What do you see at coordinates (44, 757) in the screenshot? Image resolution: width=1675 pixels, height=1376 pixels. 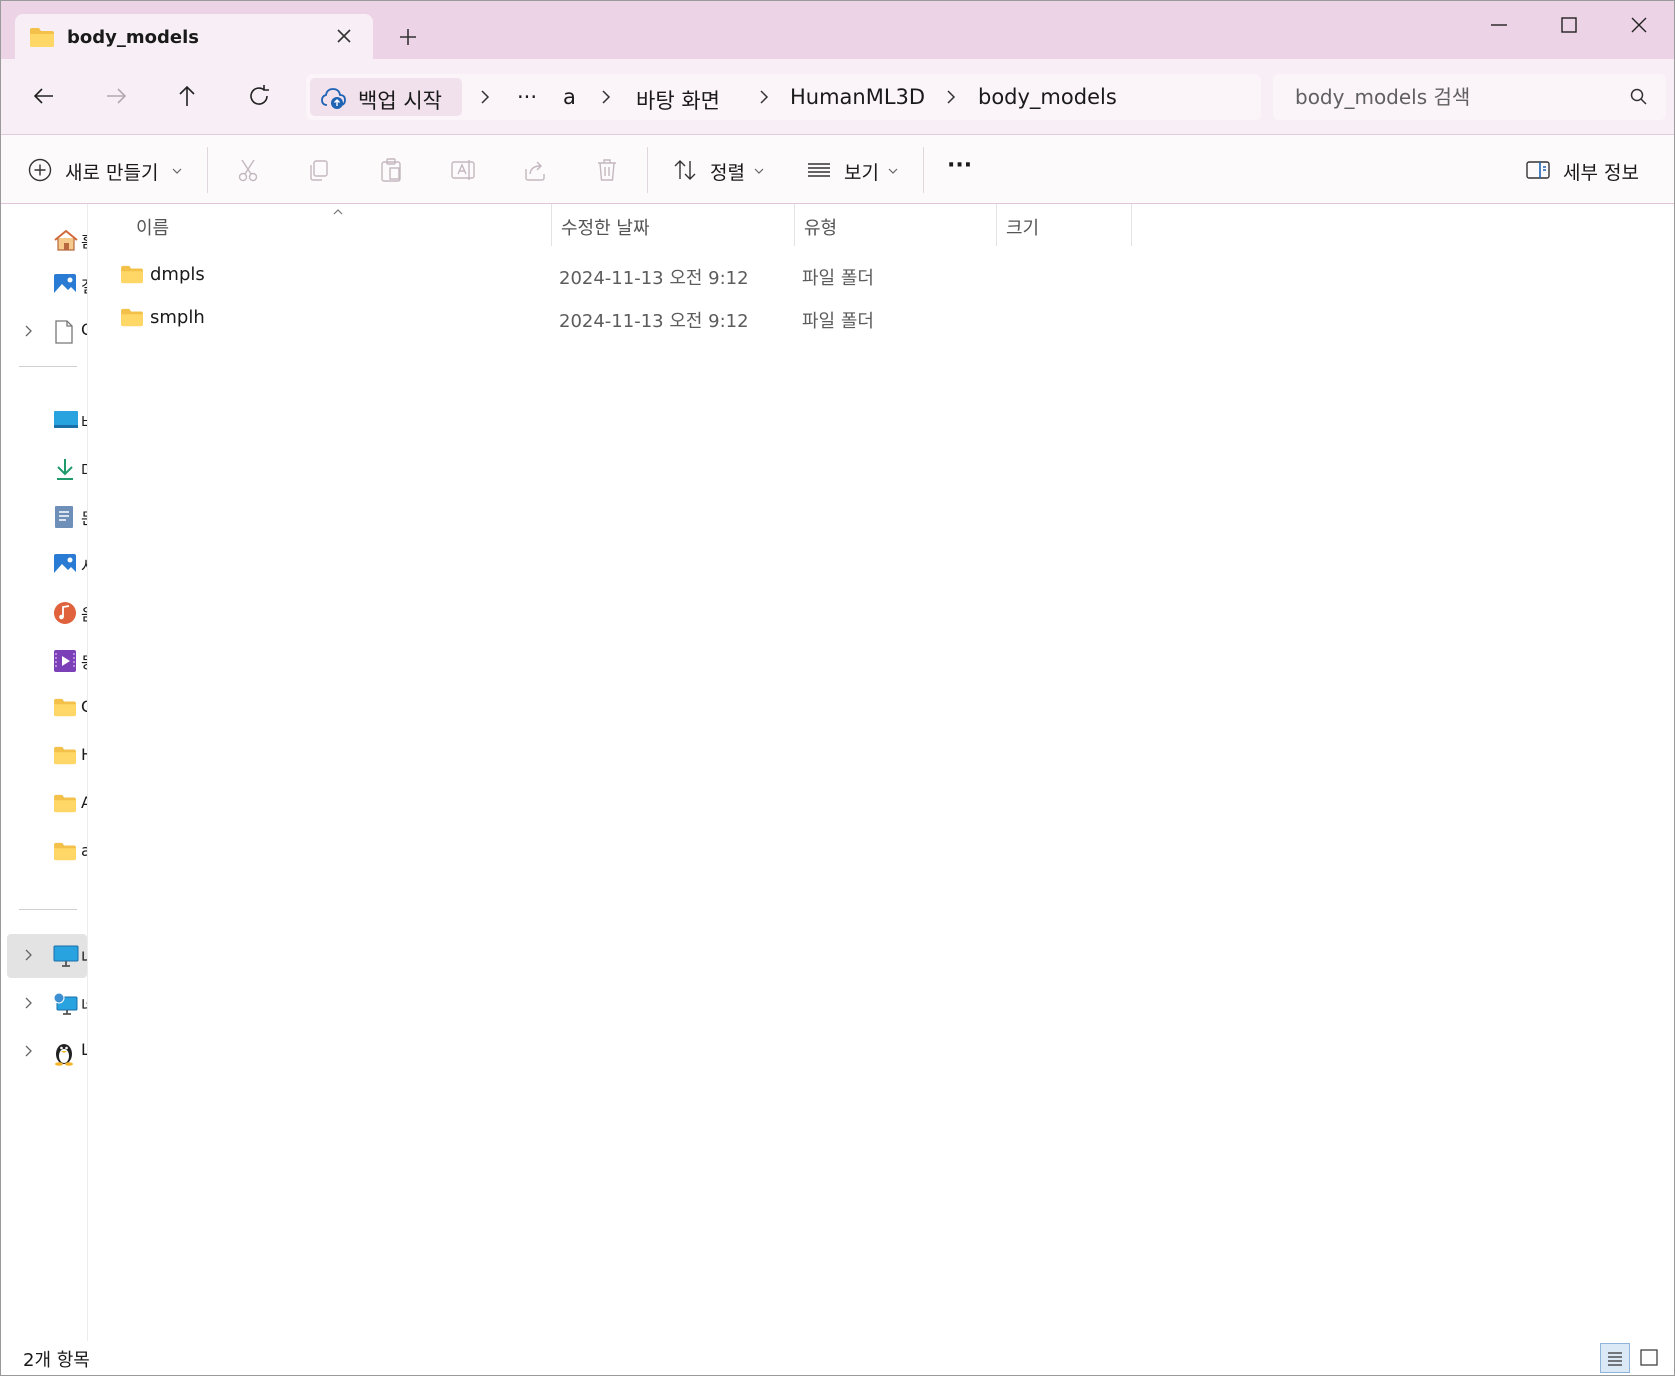 I see `nav-item-folder-h: H` at bounding box center [44, 757].